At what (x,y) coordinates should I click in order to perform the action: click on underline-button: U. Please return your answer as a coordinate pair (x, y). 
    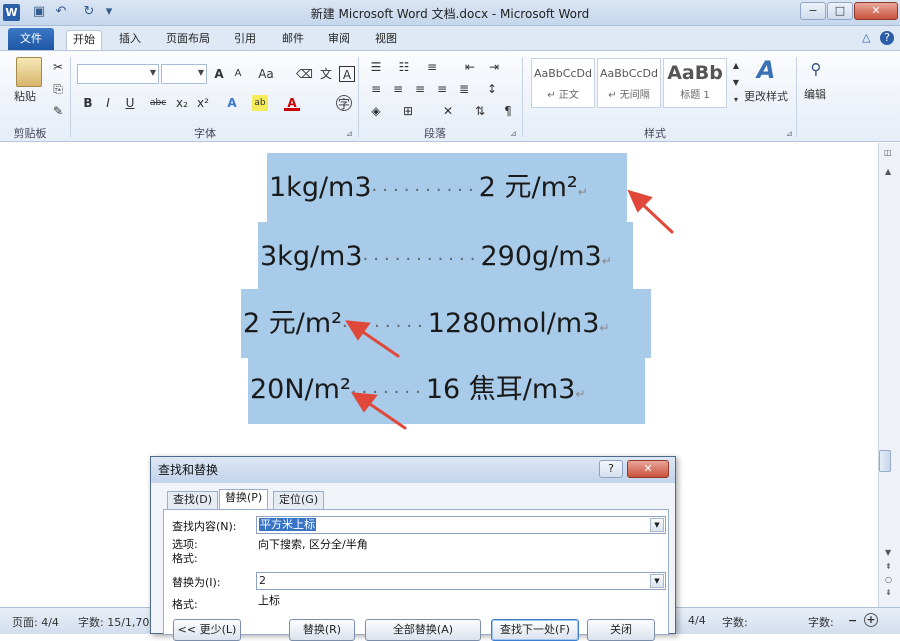
    Looking at the image, I should click on (130, 103).